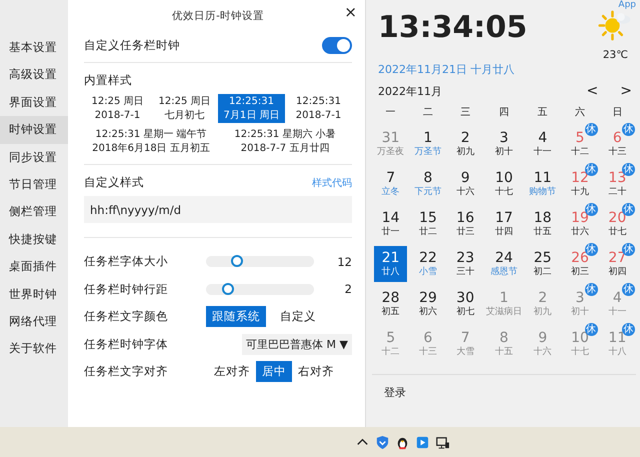 The width and height of the screenshot is (640, 457). What do you see at coordinates (236, 317) in the screenshot?
I see `option-button: 跟随系统` at bounding box center [236, 317].